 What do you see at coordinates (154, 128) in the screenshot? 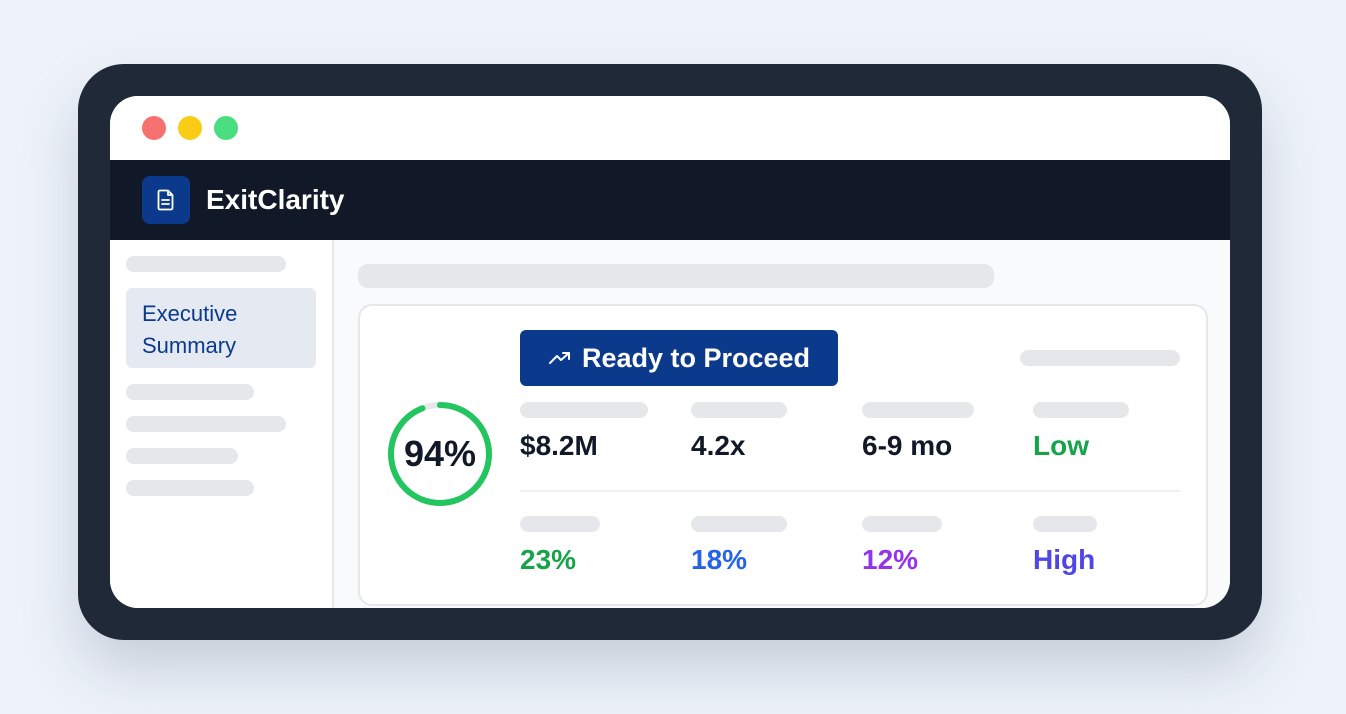
I see `close-window-button` at bounding box center [154, 128].